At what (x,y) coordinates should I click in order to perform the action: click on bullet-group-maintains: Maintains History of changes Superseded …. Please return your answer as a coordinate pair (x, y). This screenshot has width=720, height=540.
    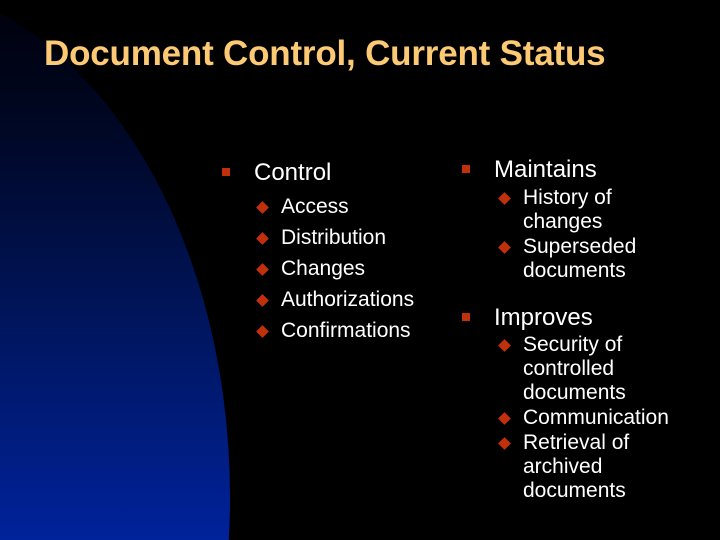
    Looking at the image, I should click on (578, 219).